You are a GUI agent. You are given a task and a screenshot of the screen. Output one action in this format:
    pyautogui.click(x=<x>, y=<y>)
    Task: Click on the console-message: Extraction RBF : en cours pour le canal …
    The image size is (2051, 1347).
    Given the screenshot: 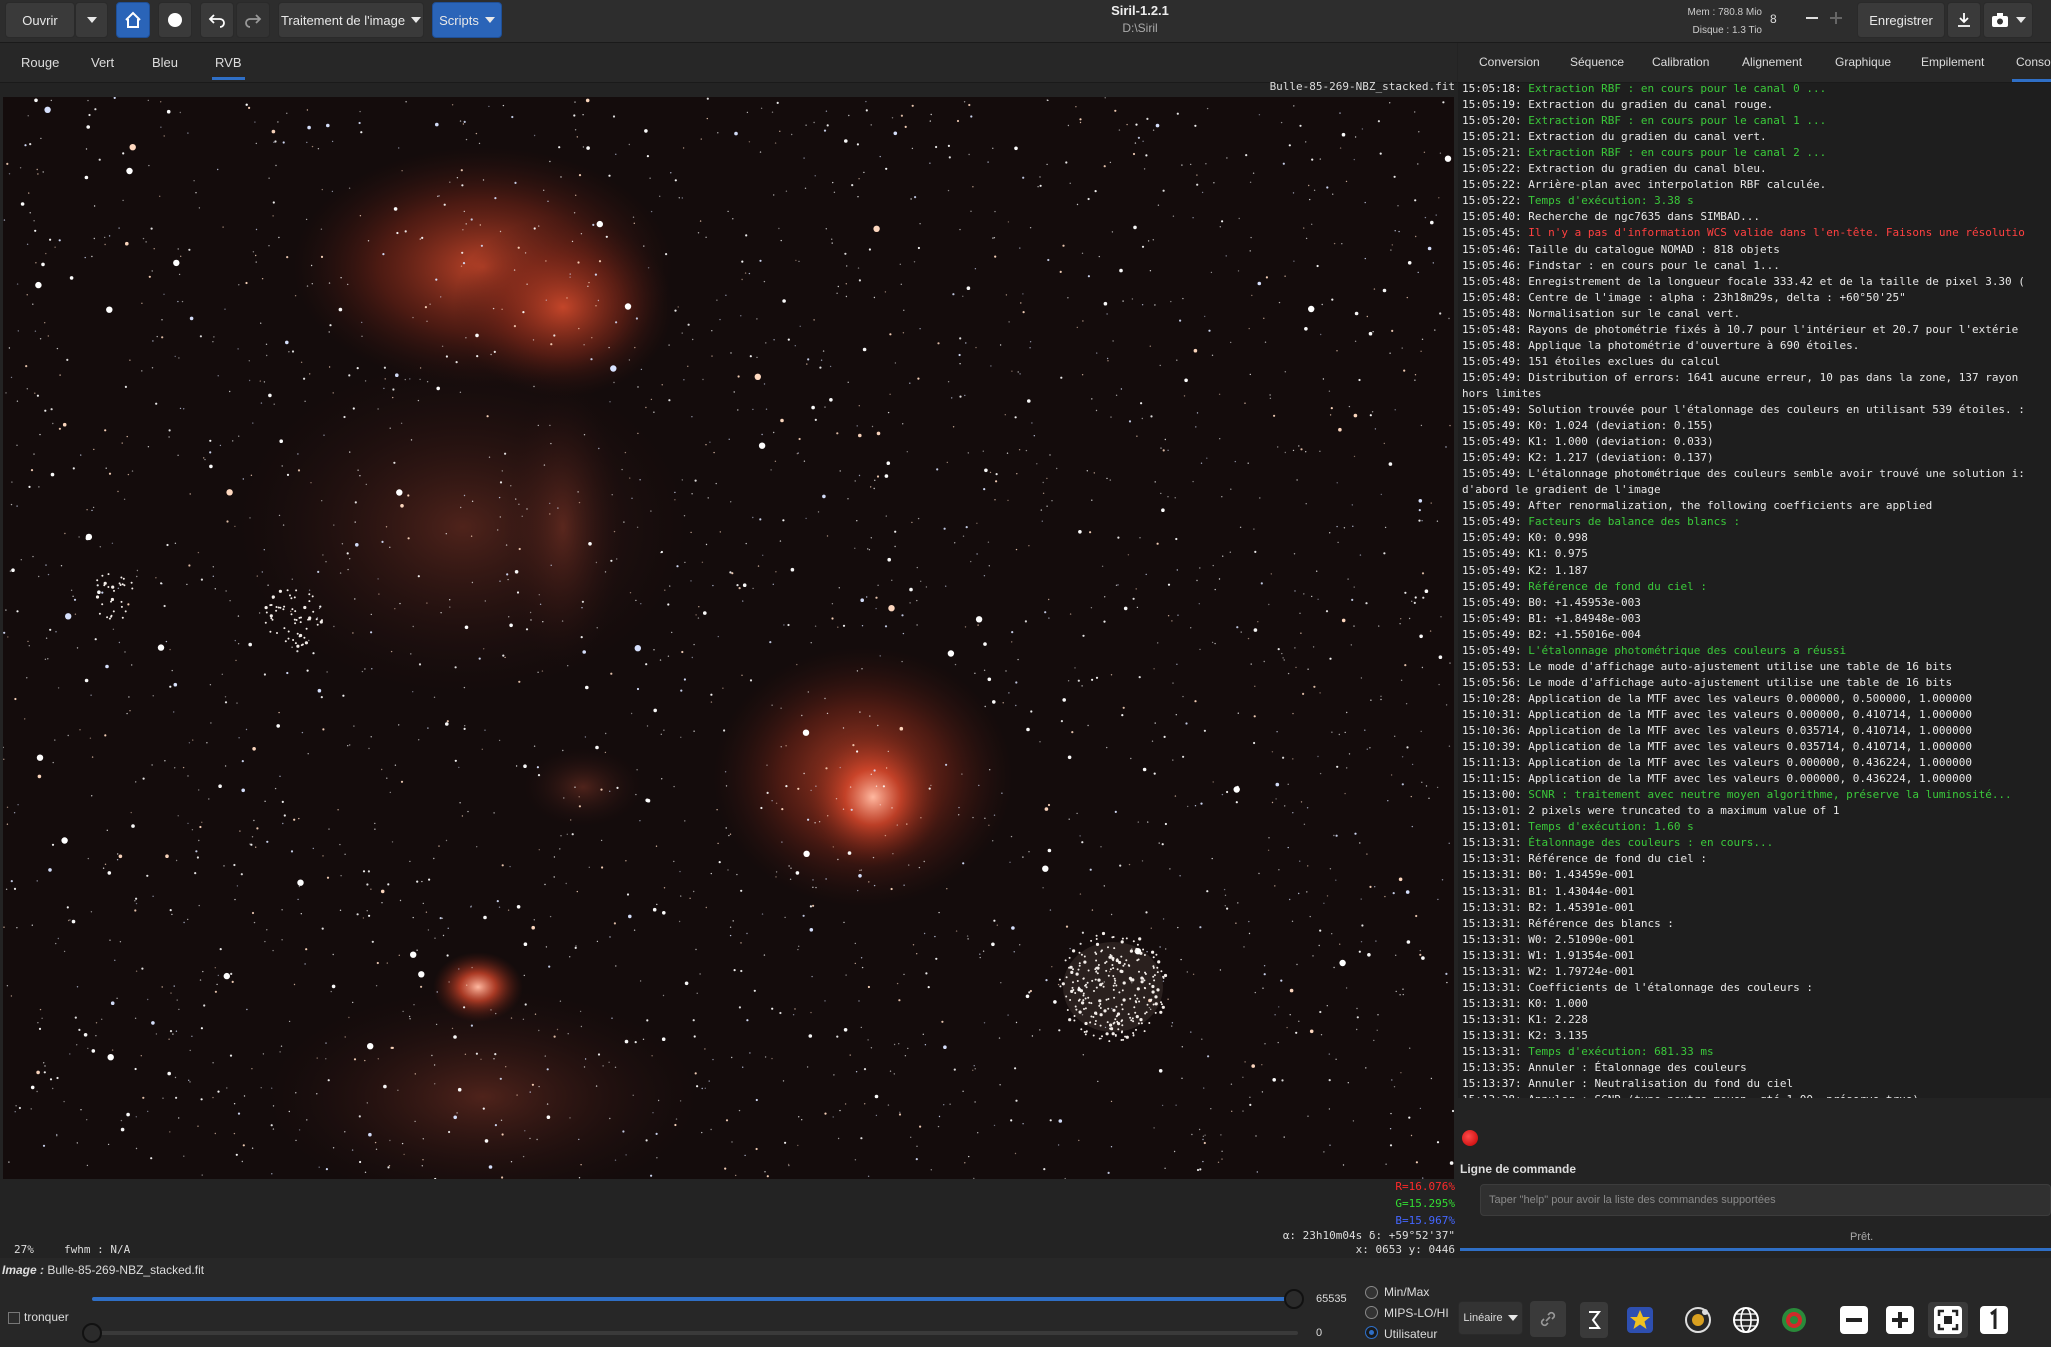 What is the action you would take?
    pyautogui.click(x=1677, y=153)
    